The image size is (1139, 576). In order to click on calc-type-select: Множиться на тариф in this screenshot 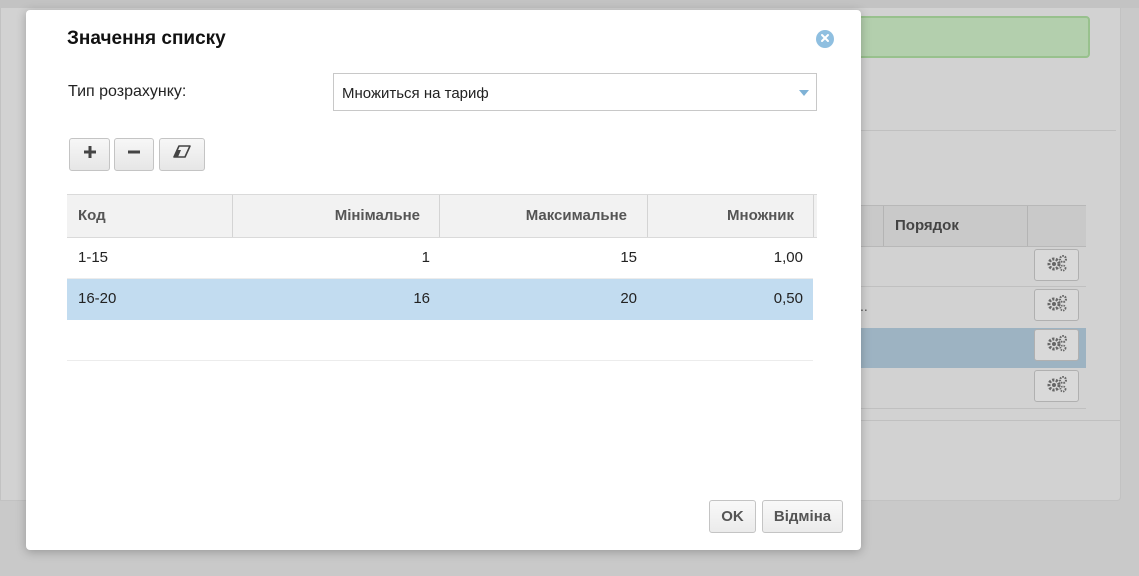, I will do `click(575, 92)`.